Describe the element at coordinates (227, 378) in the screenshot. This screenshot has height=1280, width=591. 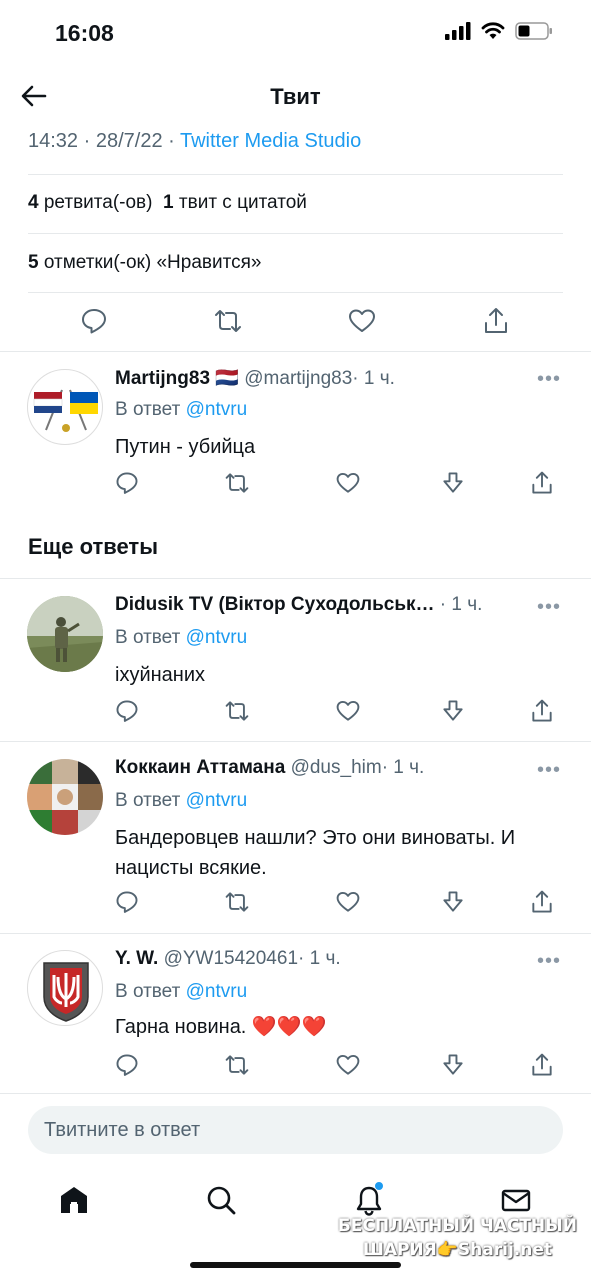
I see `flag-emoji: 🇳🇱` at that location.